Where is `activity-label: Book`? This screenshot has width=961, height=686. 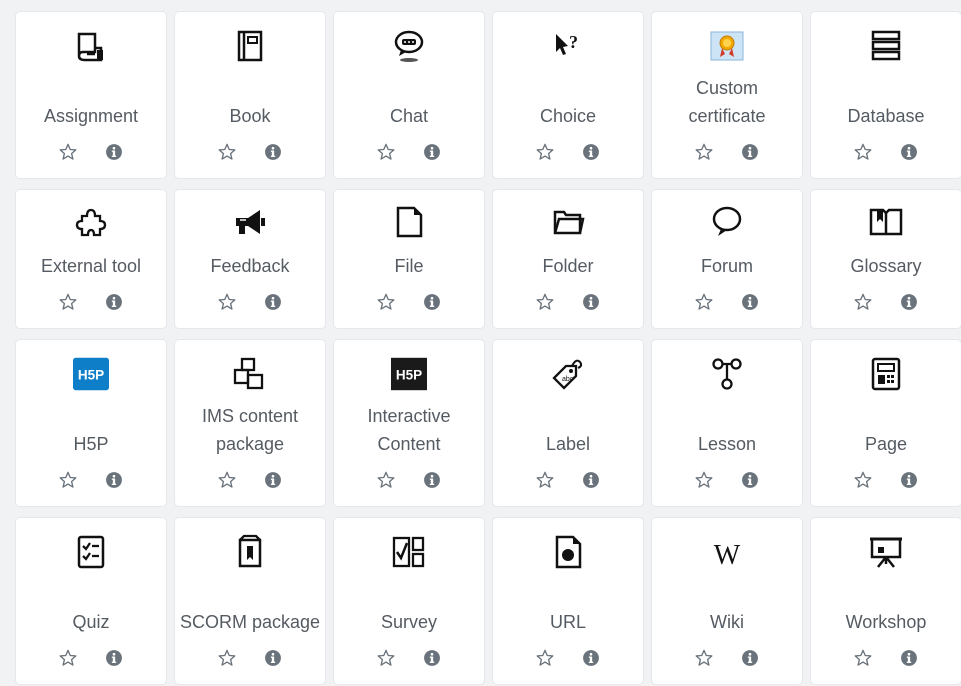
activity-label: Book is located at coordinates (250, 116).